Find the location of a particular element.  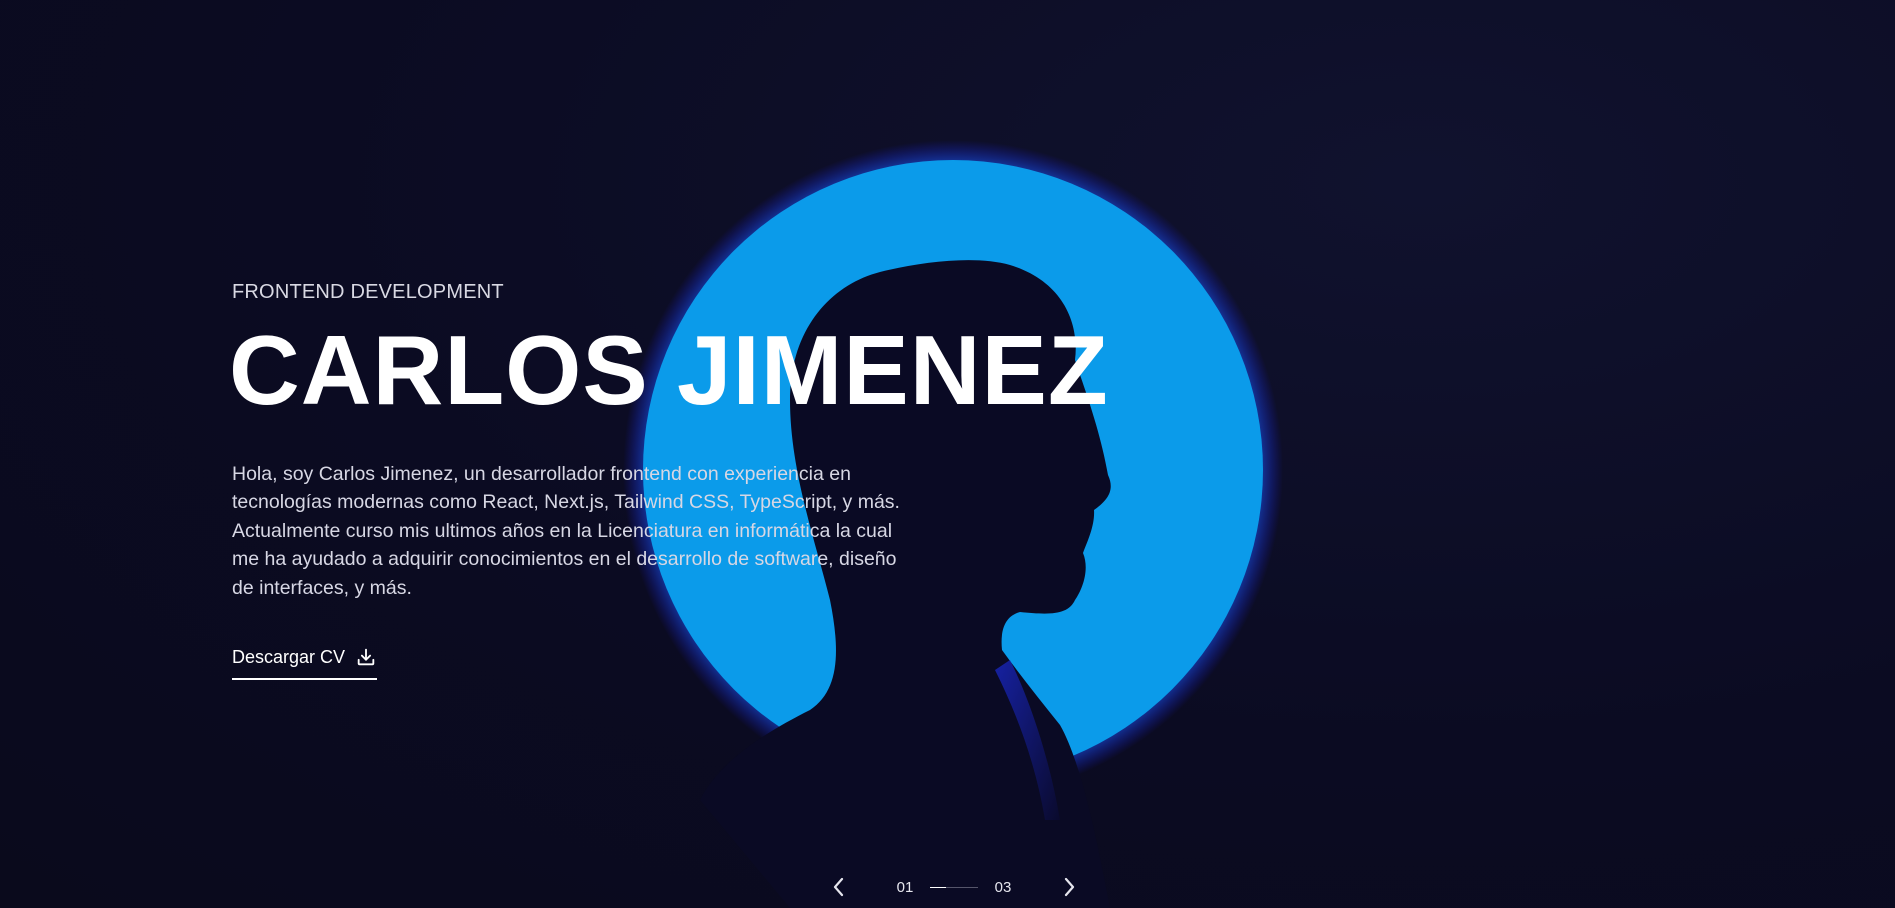

next-slide-button is located at coordinates (1069, 887).